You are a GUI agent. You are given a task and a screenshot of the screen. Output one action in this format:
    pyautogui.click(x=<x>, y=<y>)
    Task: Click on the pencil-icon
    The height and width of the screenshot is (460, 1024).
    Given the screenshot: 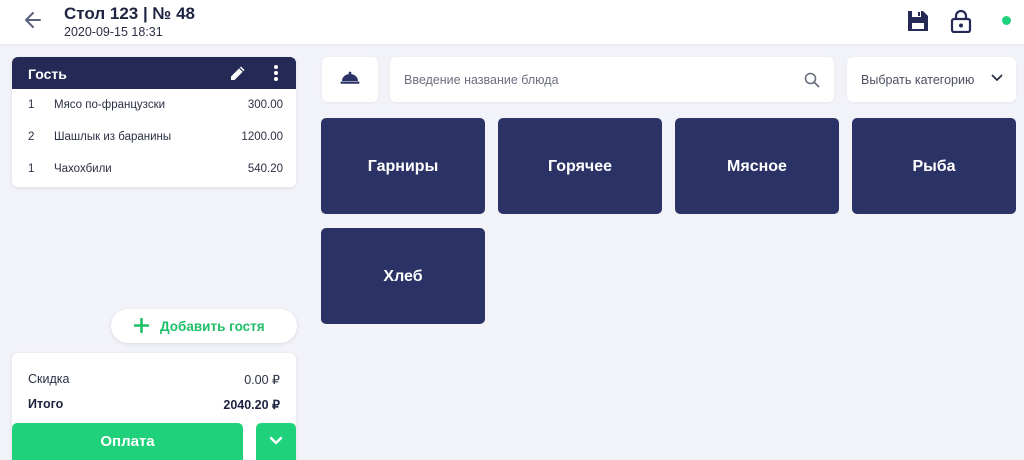 What is the action you would take?
    pyautogui.click(x=238, y=73)
    